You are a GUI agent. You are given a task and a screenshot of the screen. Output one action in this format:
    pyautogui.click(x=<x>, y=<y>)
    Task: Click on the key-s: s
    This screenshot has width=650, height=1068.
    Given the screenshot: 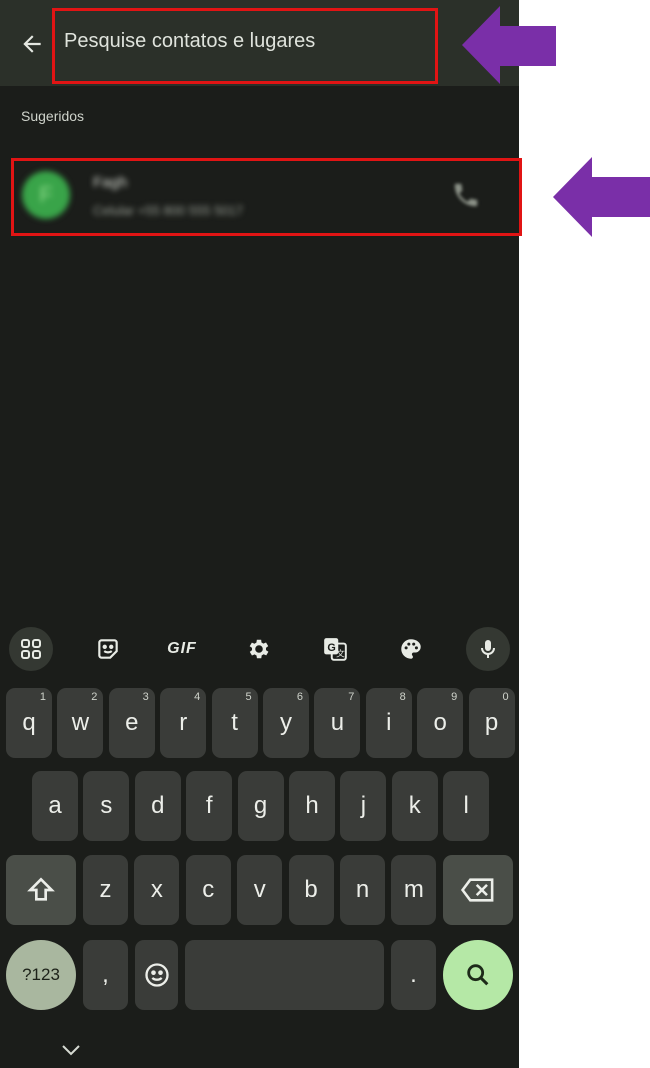 What is the action you would take?
    pyautogui.click(x=106, y=806)
    